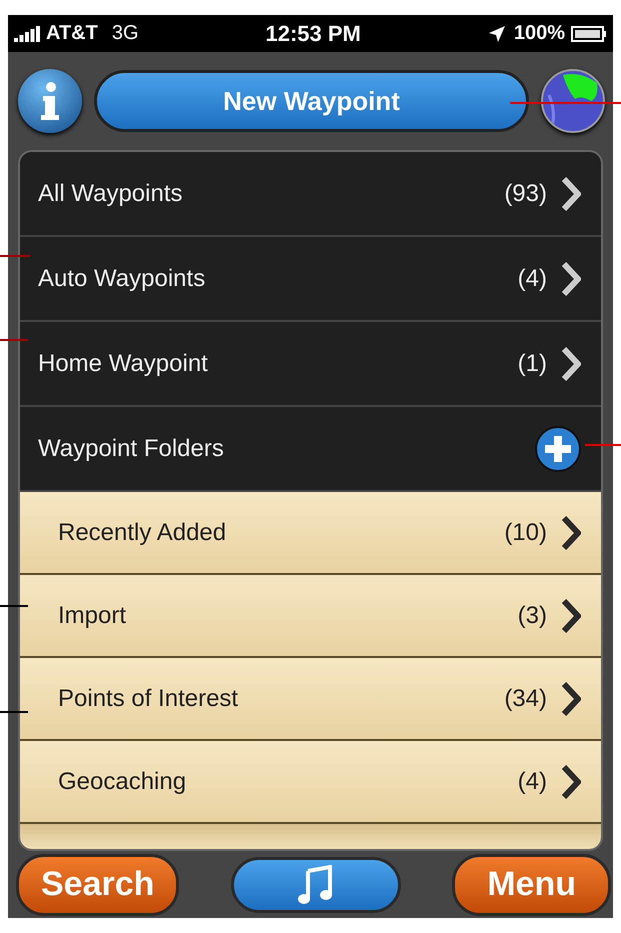 The height and width of the screenshot is (933, 621). I want to click on menu-item: All Waypoints (93), so click(310, 194).